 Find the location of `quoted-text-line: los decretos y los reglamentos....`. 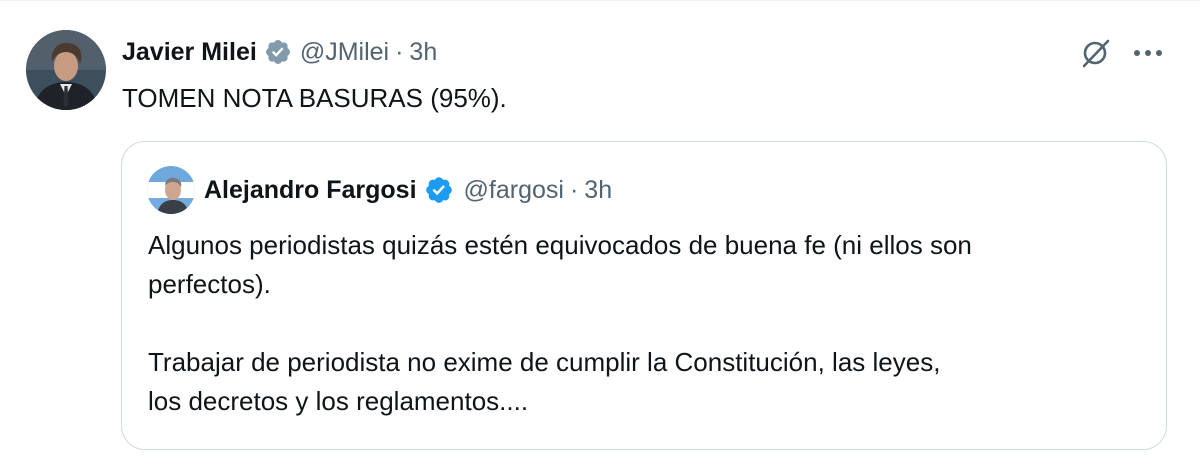

quoted-text-line: los decretos y los reglamentos.... is located at coordinates (338, 401).